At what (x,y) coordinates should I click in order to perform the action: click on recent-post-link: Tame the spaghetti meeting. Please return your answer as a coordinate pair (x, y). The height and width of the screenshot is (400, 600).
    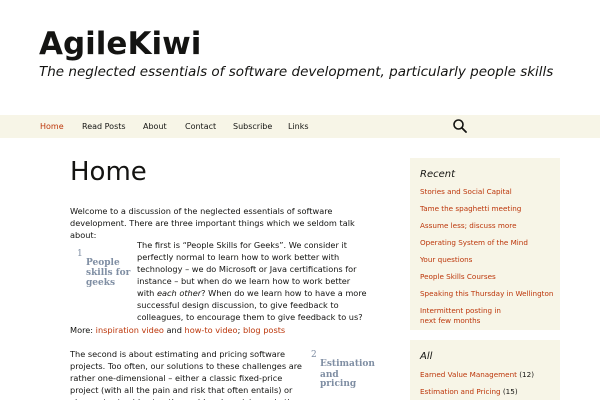
    Looking at the image, I should click on (488, 209).